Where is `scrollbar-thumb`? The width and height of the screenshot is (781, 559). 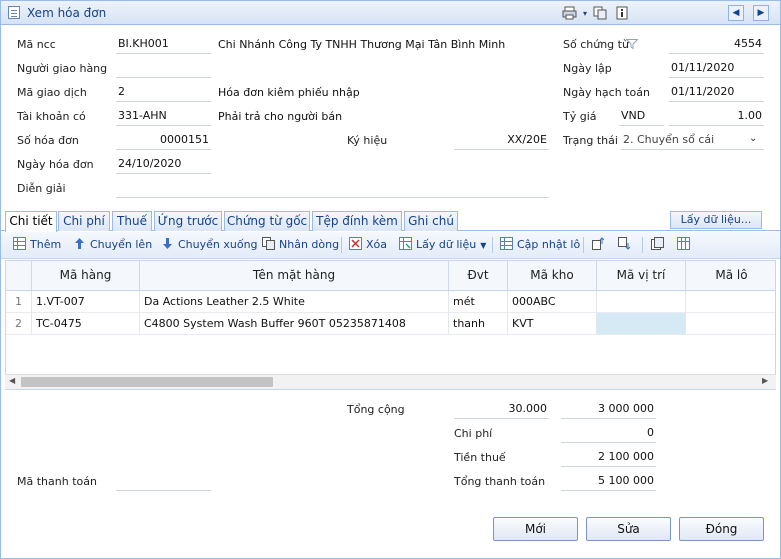
scrollbar-thumb is located at coordinates (147, 382).